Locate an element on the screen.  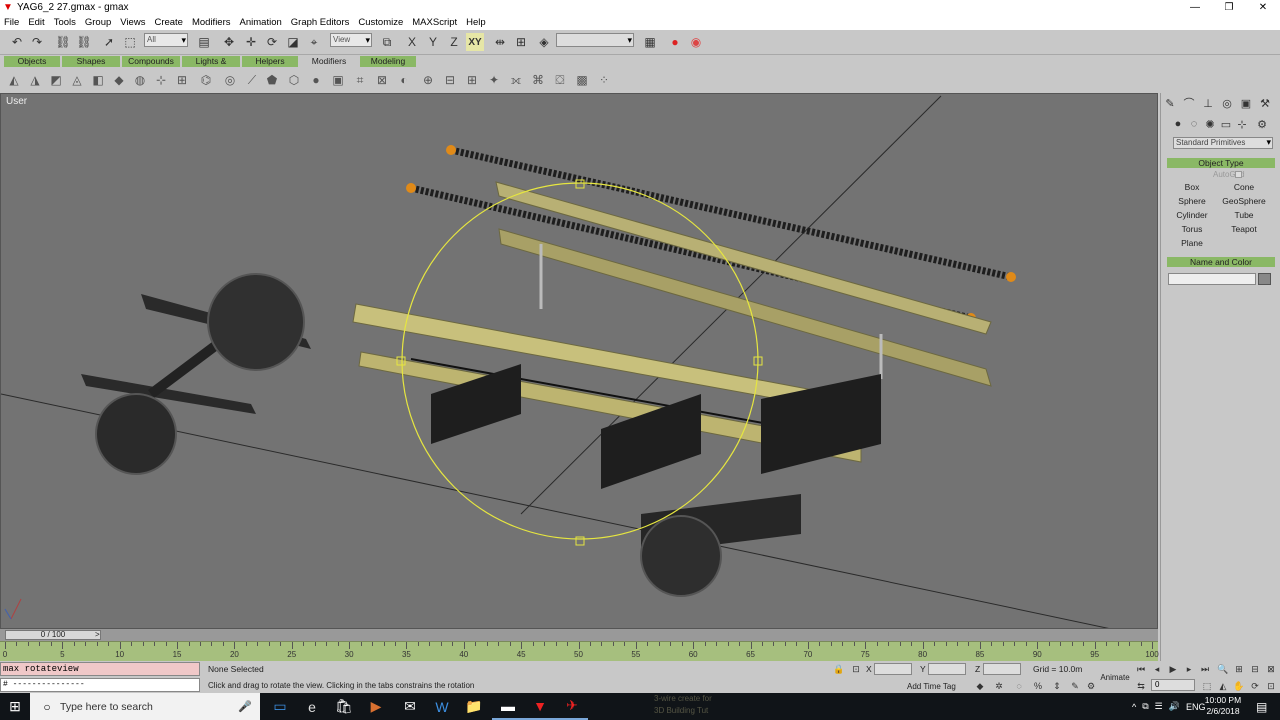
play-icon: ▶ is located at coordinates (1173, 669).